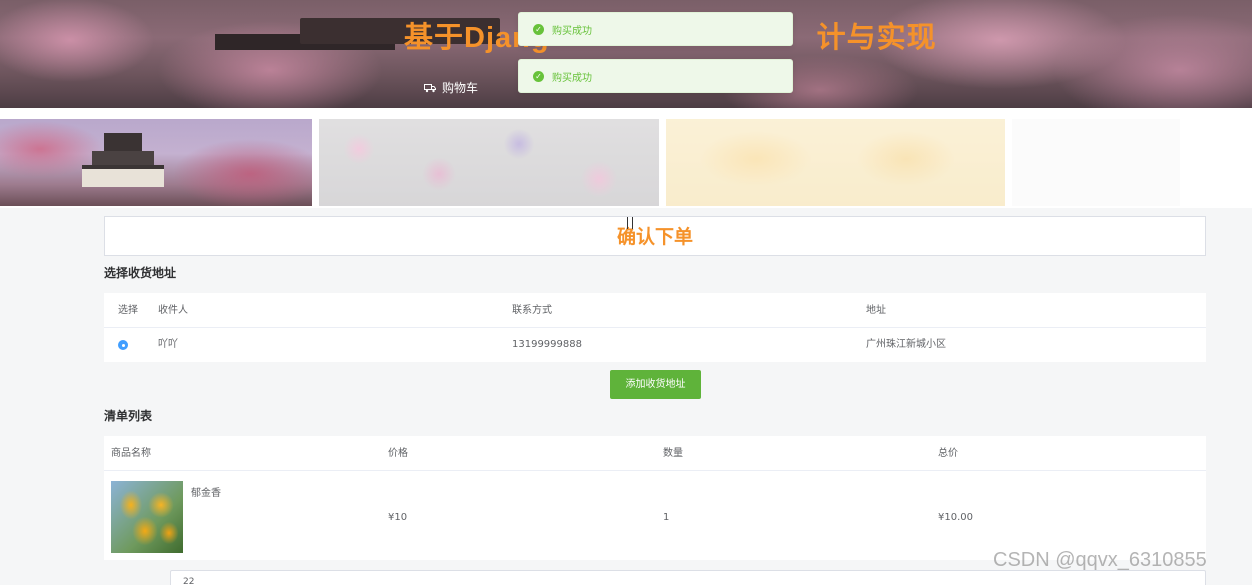 This screenshot has height=585, width=1252. I want to click on column-header: 选择, so click(128, 310).